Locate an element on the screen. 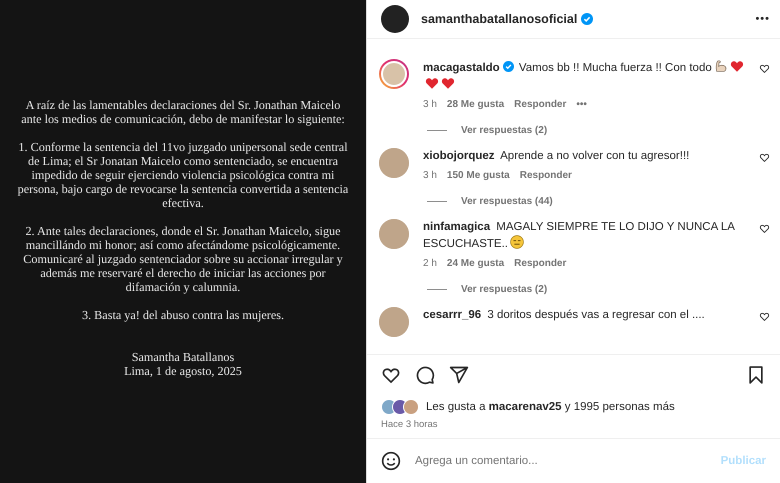  likes-count: 28 Me gusta is located at coordinates (475, 104).